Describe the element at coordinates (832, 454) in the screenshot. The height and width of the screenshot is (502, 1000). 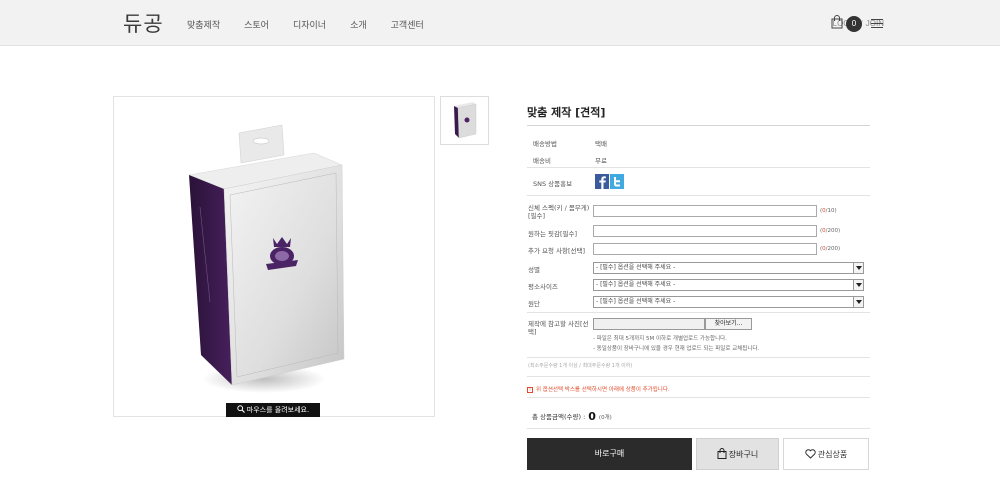
I see `wishlist-label: 관심상품` at that location.